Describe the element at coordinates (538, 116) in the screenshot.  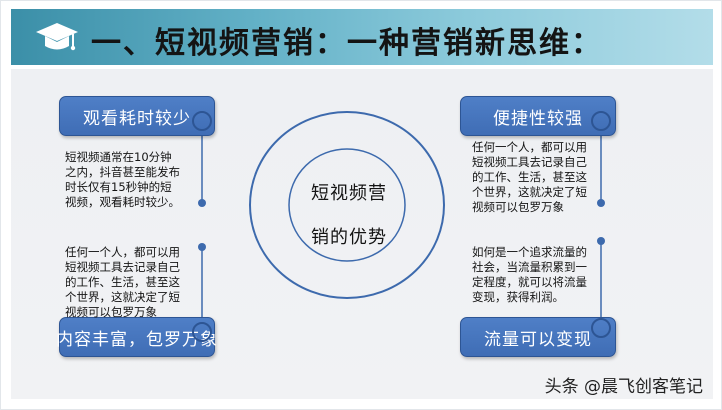
I see `card-tr-title: 便捷性较强` at that location.